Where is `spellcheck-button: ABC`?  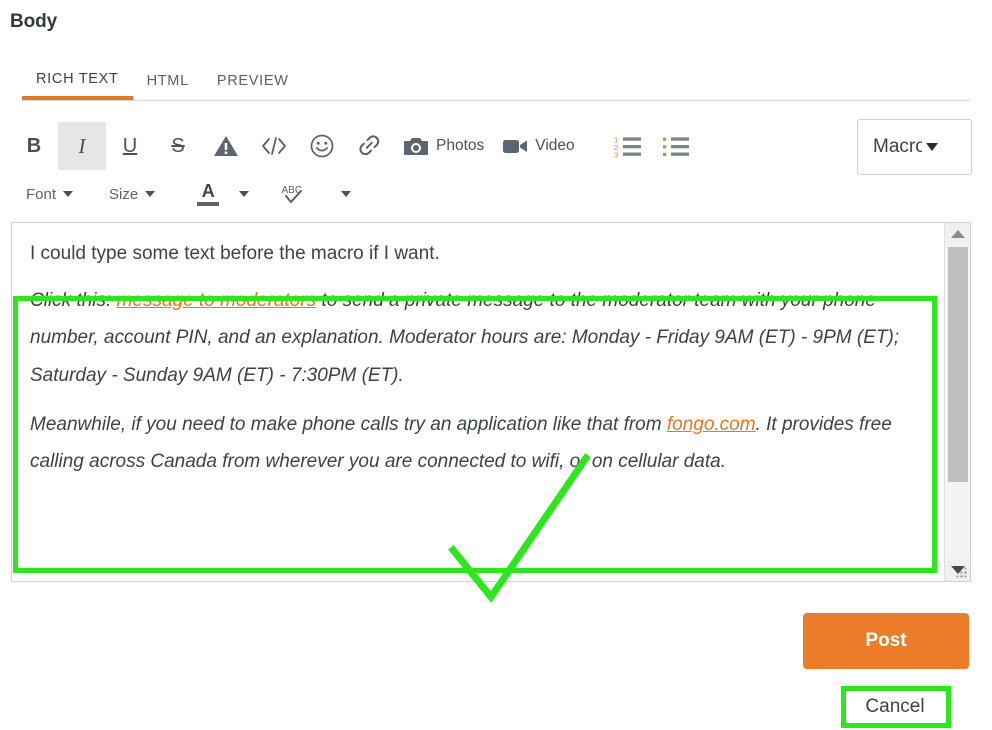 spellcheck-button: ABC is located at coordinates (294, 194).